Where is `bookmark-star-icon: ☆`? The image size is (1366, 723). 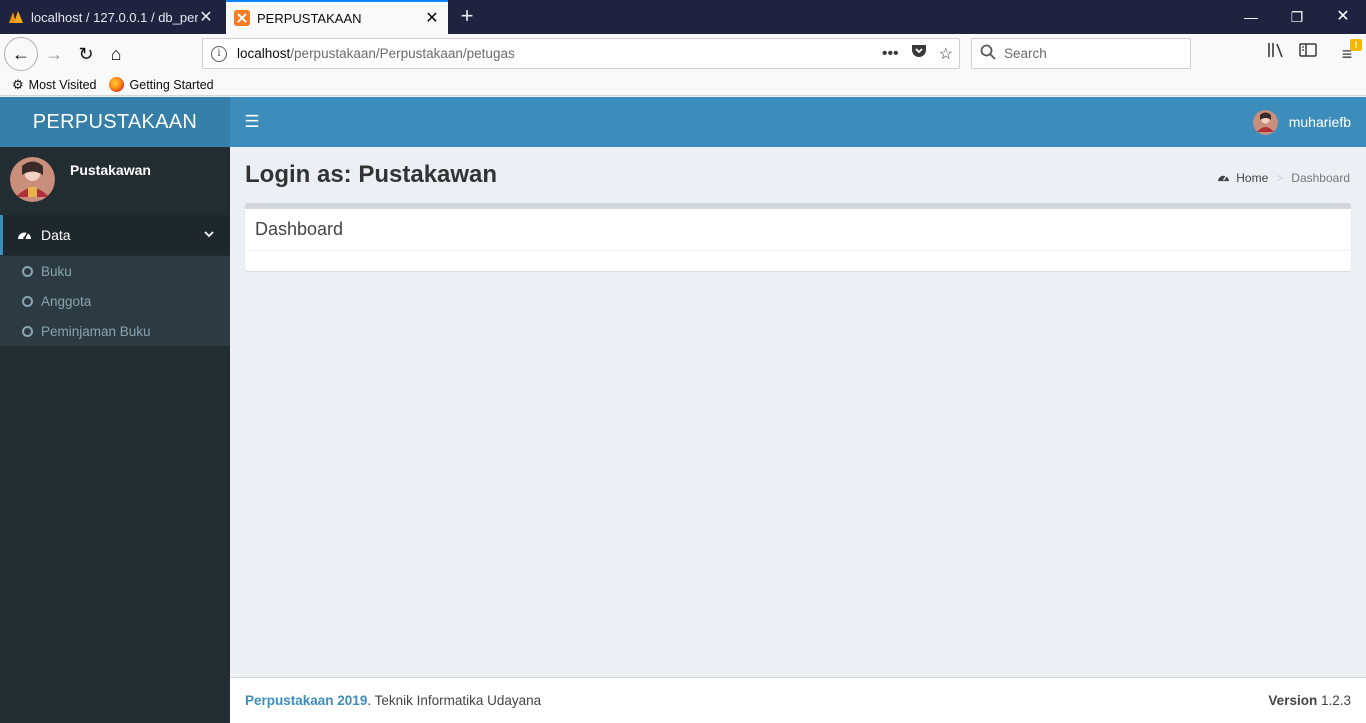
bookmark-star-icon: ☆ is located at coordinates (946, 54).